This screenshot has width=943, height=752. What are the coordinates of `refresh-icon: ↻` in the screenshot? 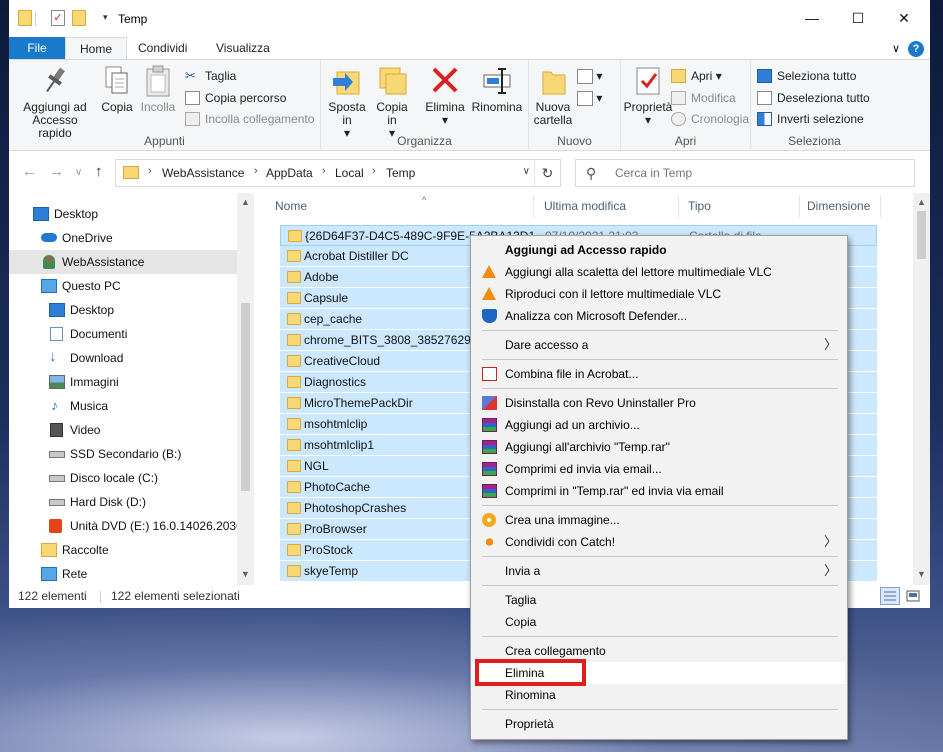 It's located at (547, 173).